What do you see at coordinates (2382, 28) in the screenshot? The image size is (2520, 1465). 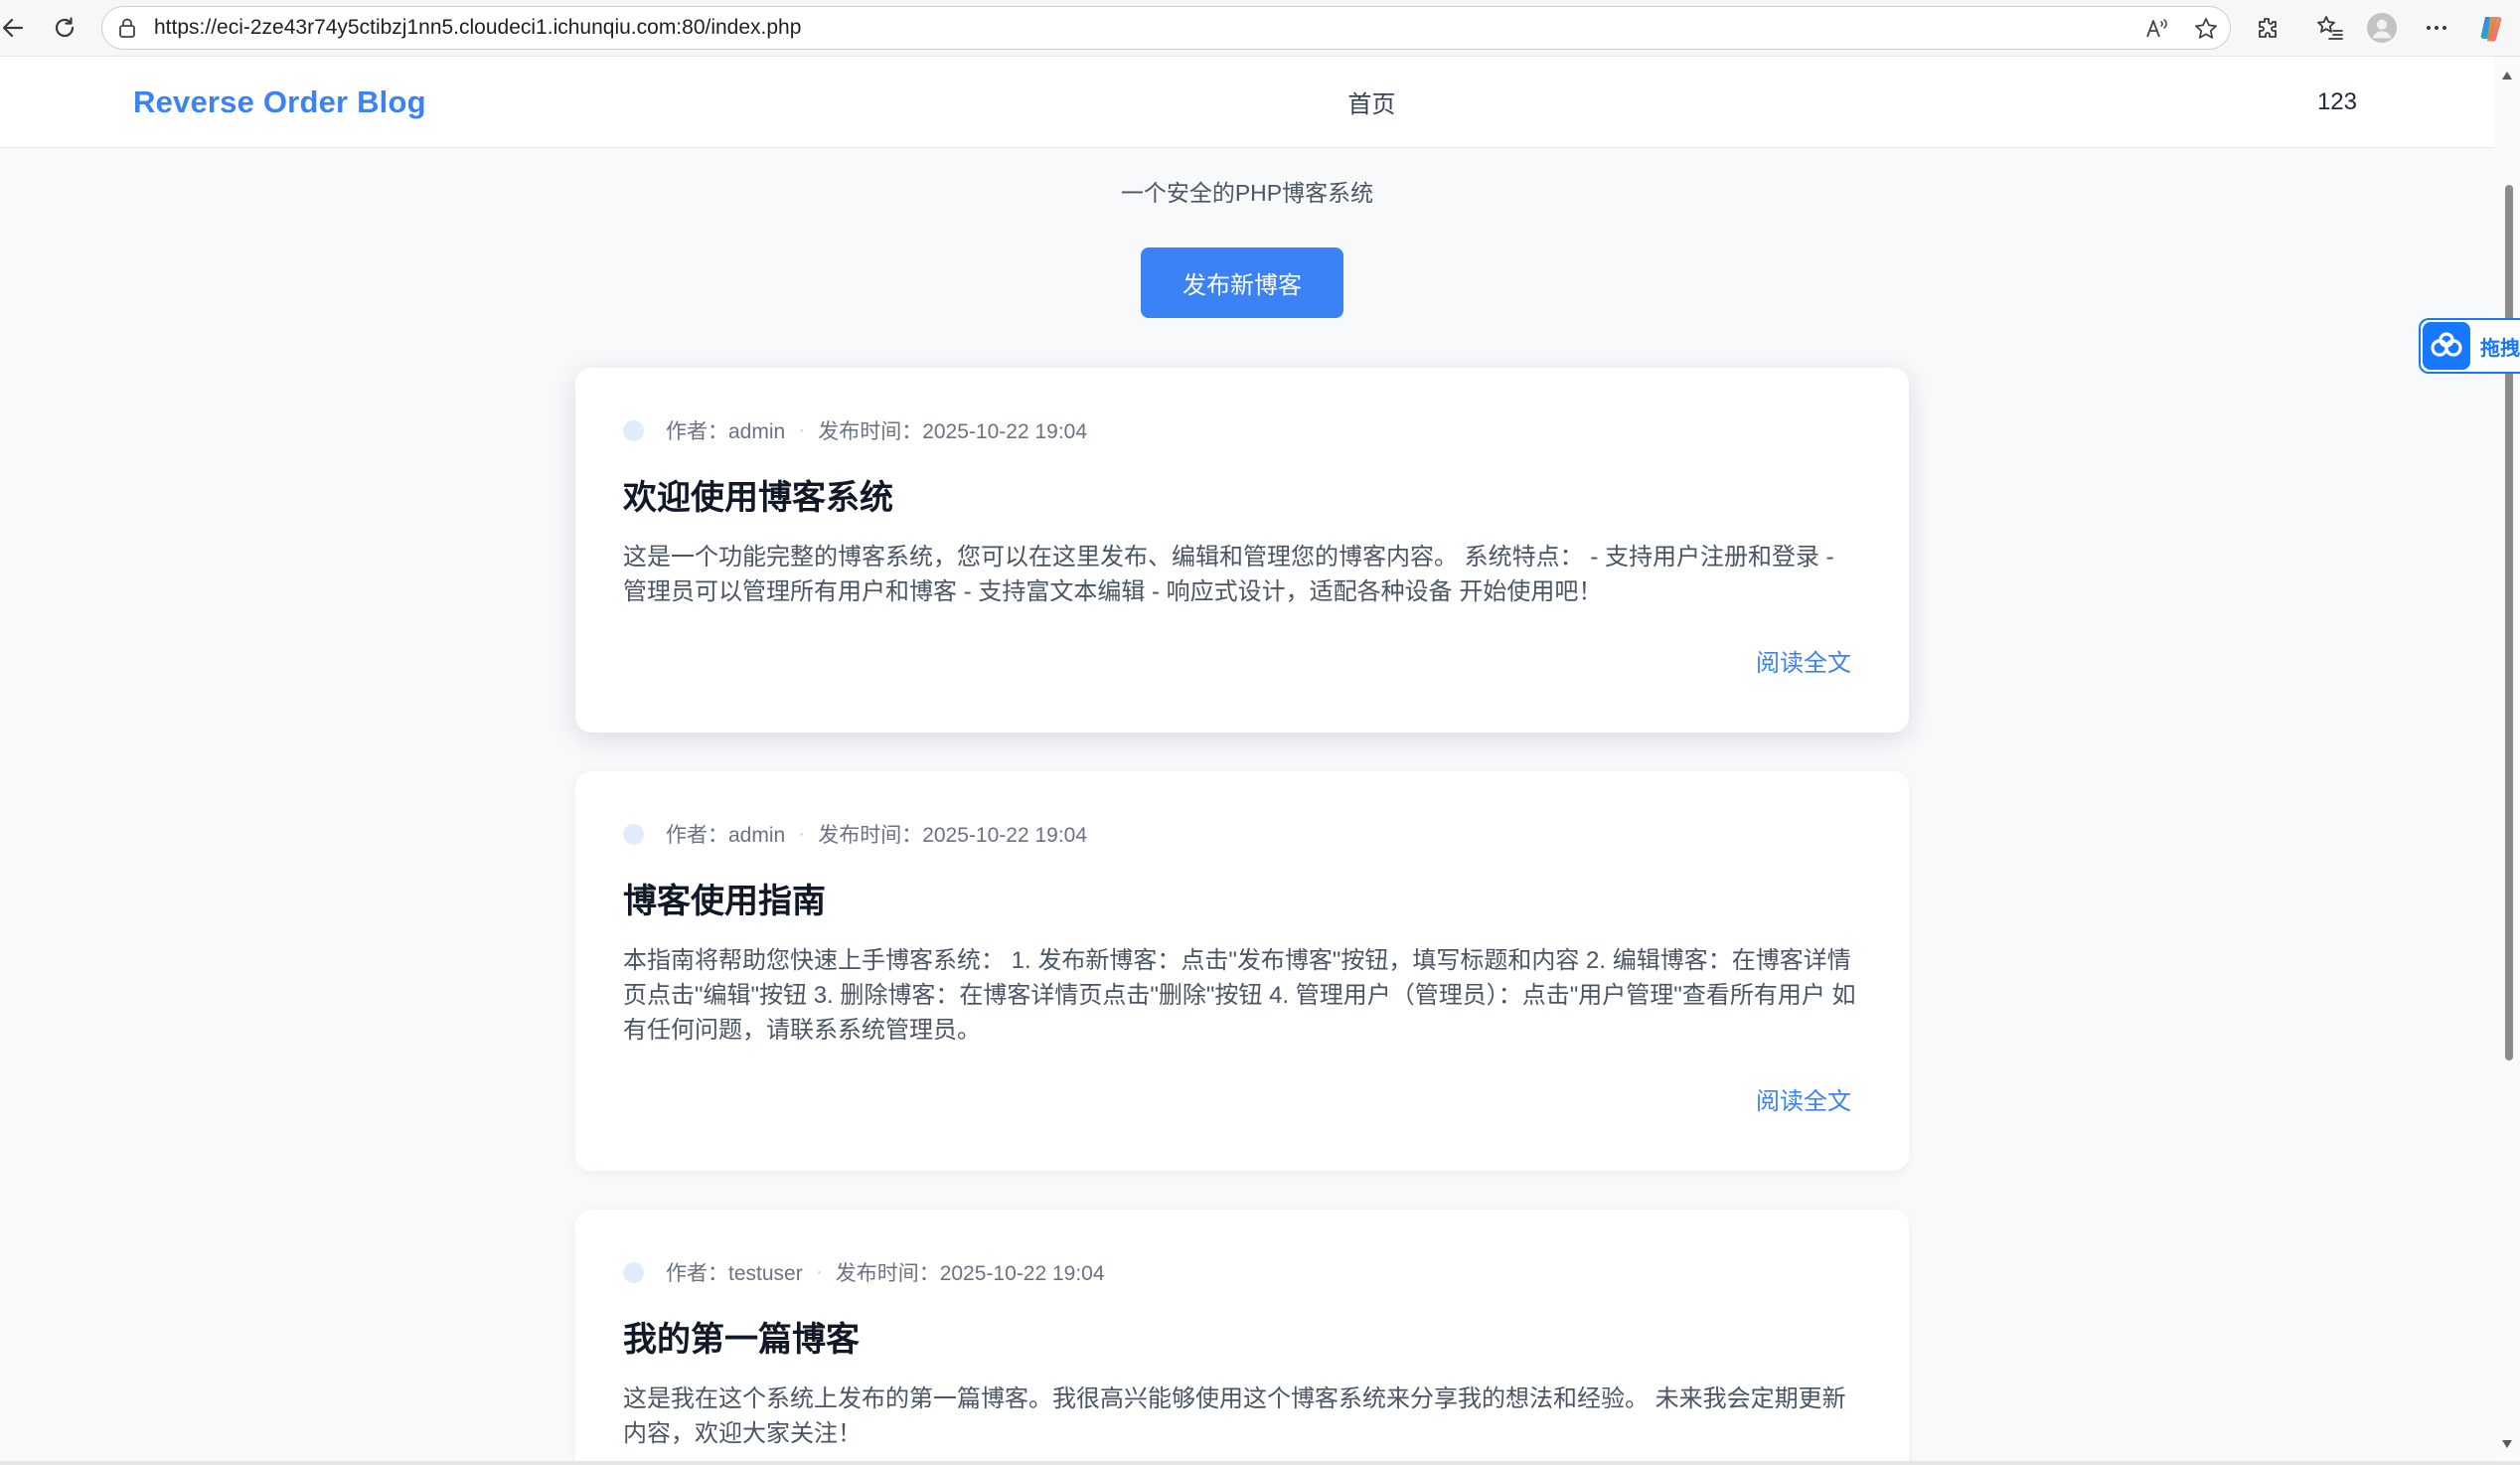 I see `profile-avatar` at bounding box center [2382, 28].